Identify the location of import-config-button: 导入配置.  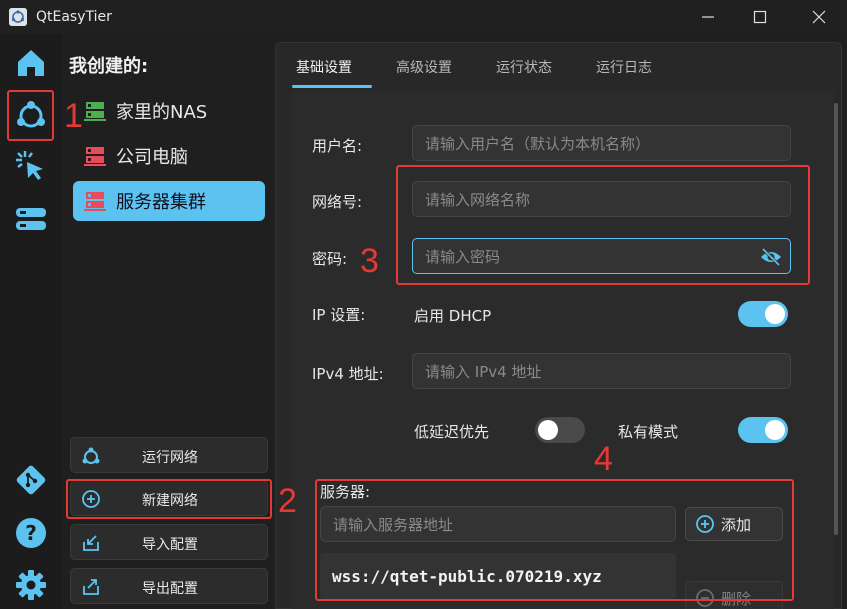
(169, 542).